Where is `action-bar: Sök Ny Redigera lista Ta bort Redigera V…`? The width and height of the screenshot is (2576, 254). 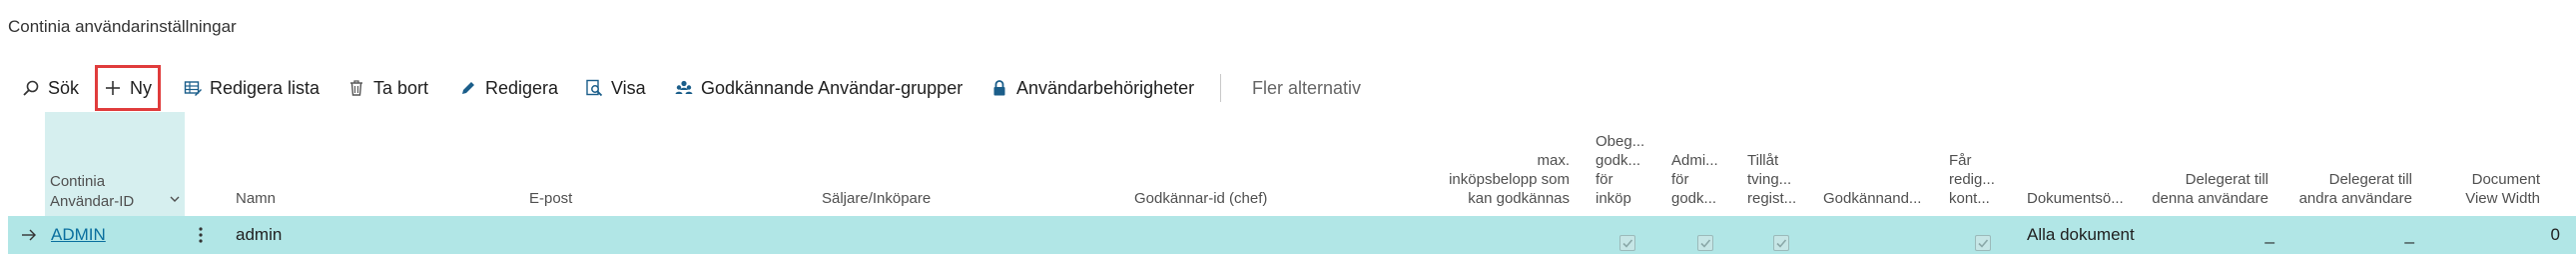
action-bar: Sök Ny Redigera lista Ta bort Redigera V… is located at coordinates (699, 88).